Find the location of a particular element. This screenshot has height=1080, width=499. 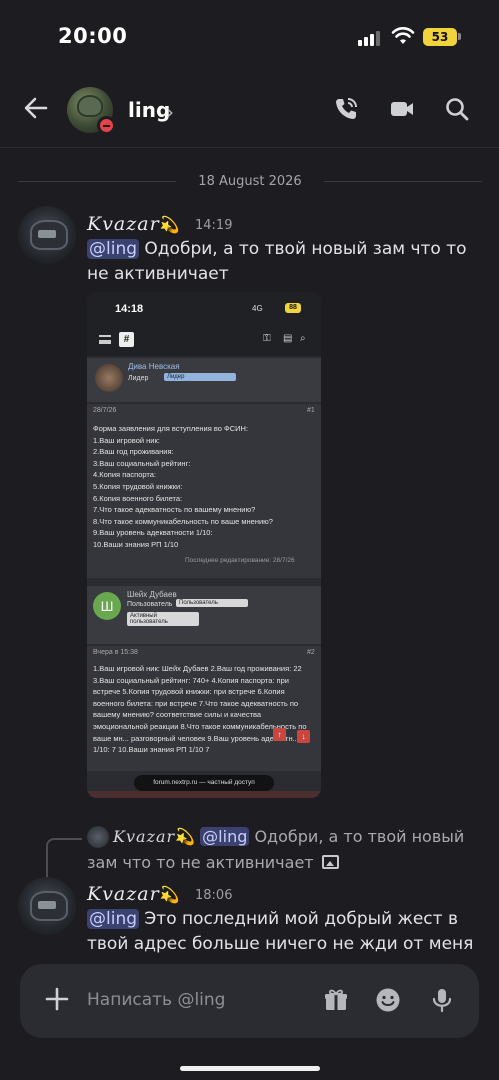

role-chip-2: Активный пользователь is located at coordinates (163, 619).